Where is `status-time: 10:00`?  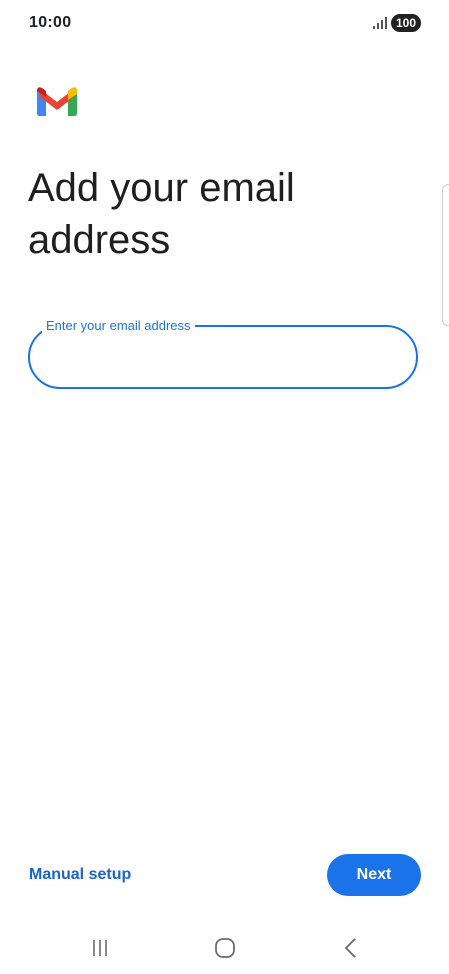
status-time: 10:00 is located at coordinates (50, 22).